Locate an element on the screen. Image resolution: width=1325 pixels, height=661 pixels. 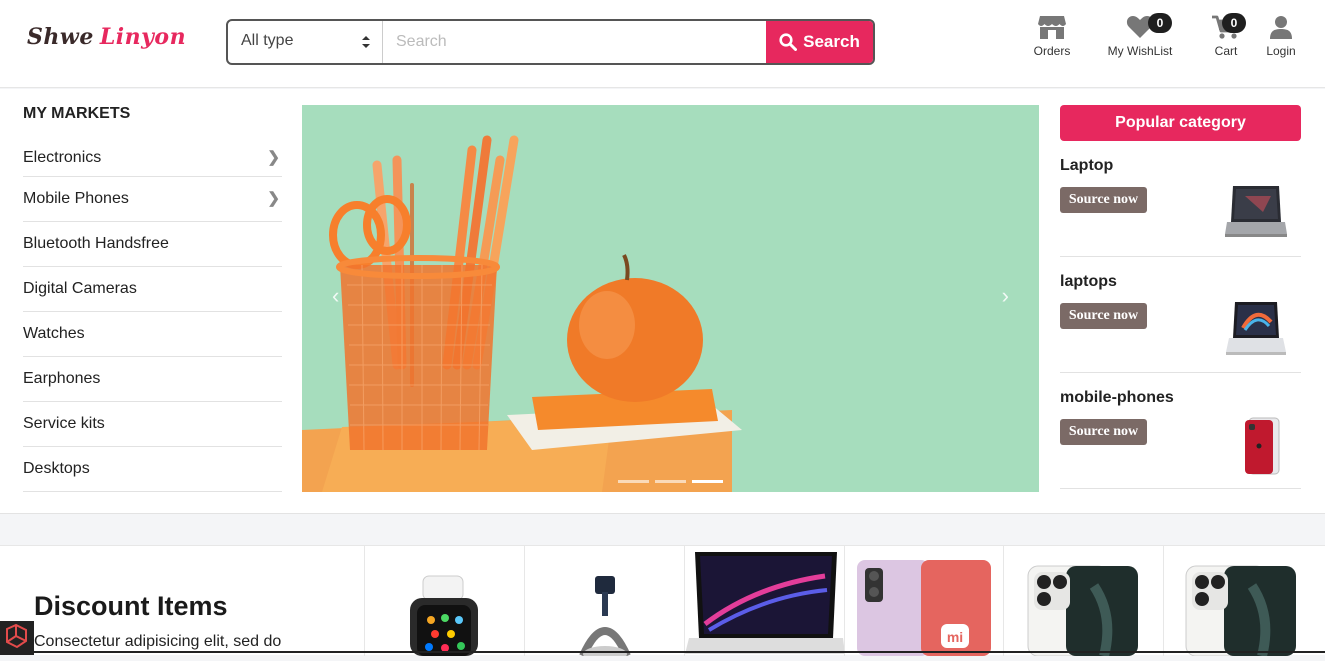
debugbar-icon is located at coordinates (17, 638).